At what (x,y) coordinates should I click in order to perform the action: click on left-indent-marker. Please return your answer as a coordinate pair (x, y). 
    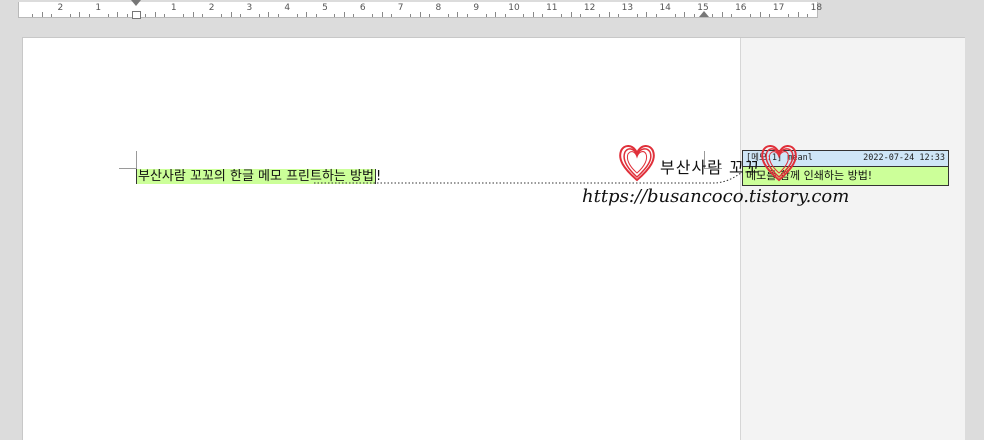
    Looking at the image, I should click on (136, 15).